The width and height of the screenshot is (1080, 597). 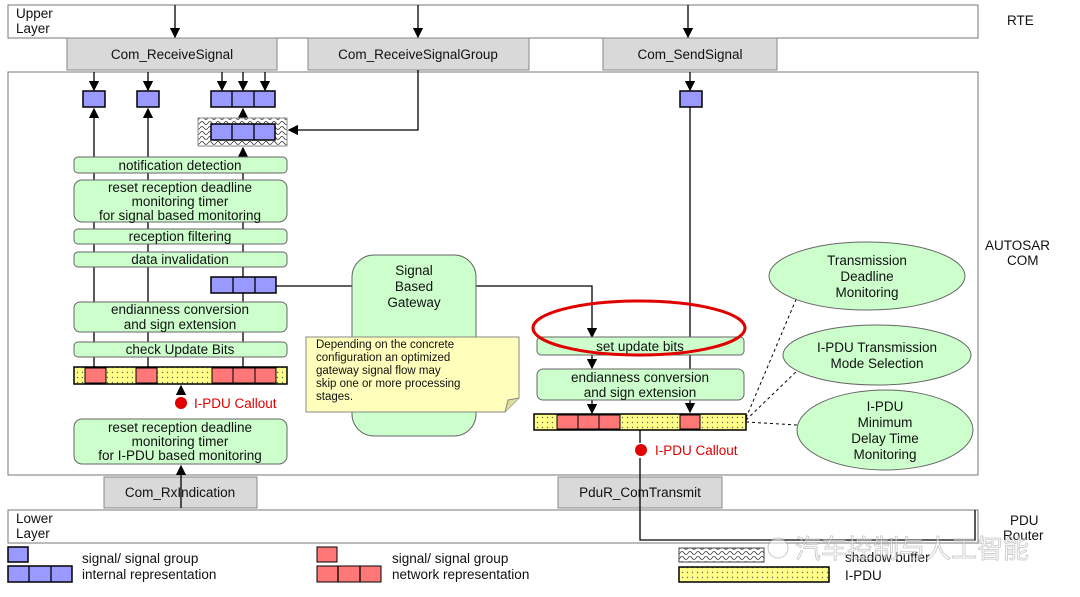 I want to click on svg-text: 汽车控制与人工智能, so click(x=912, y=549).